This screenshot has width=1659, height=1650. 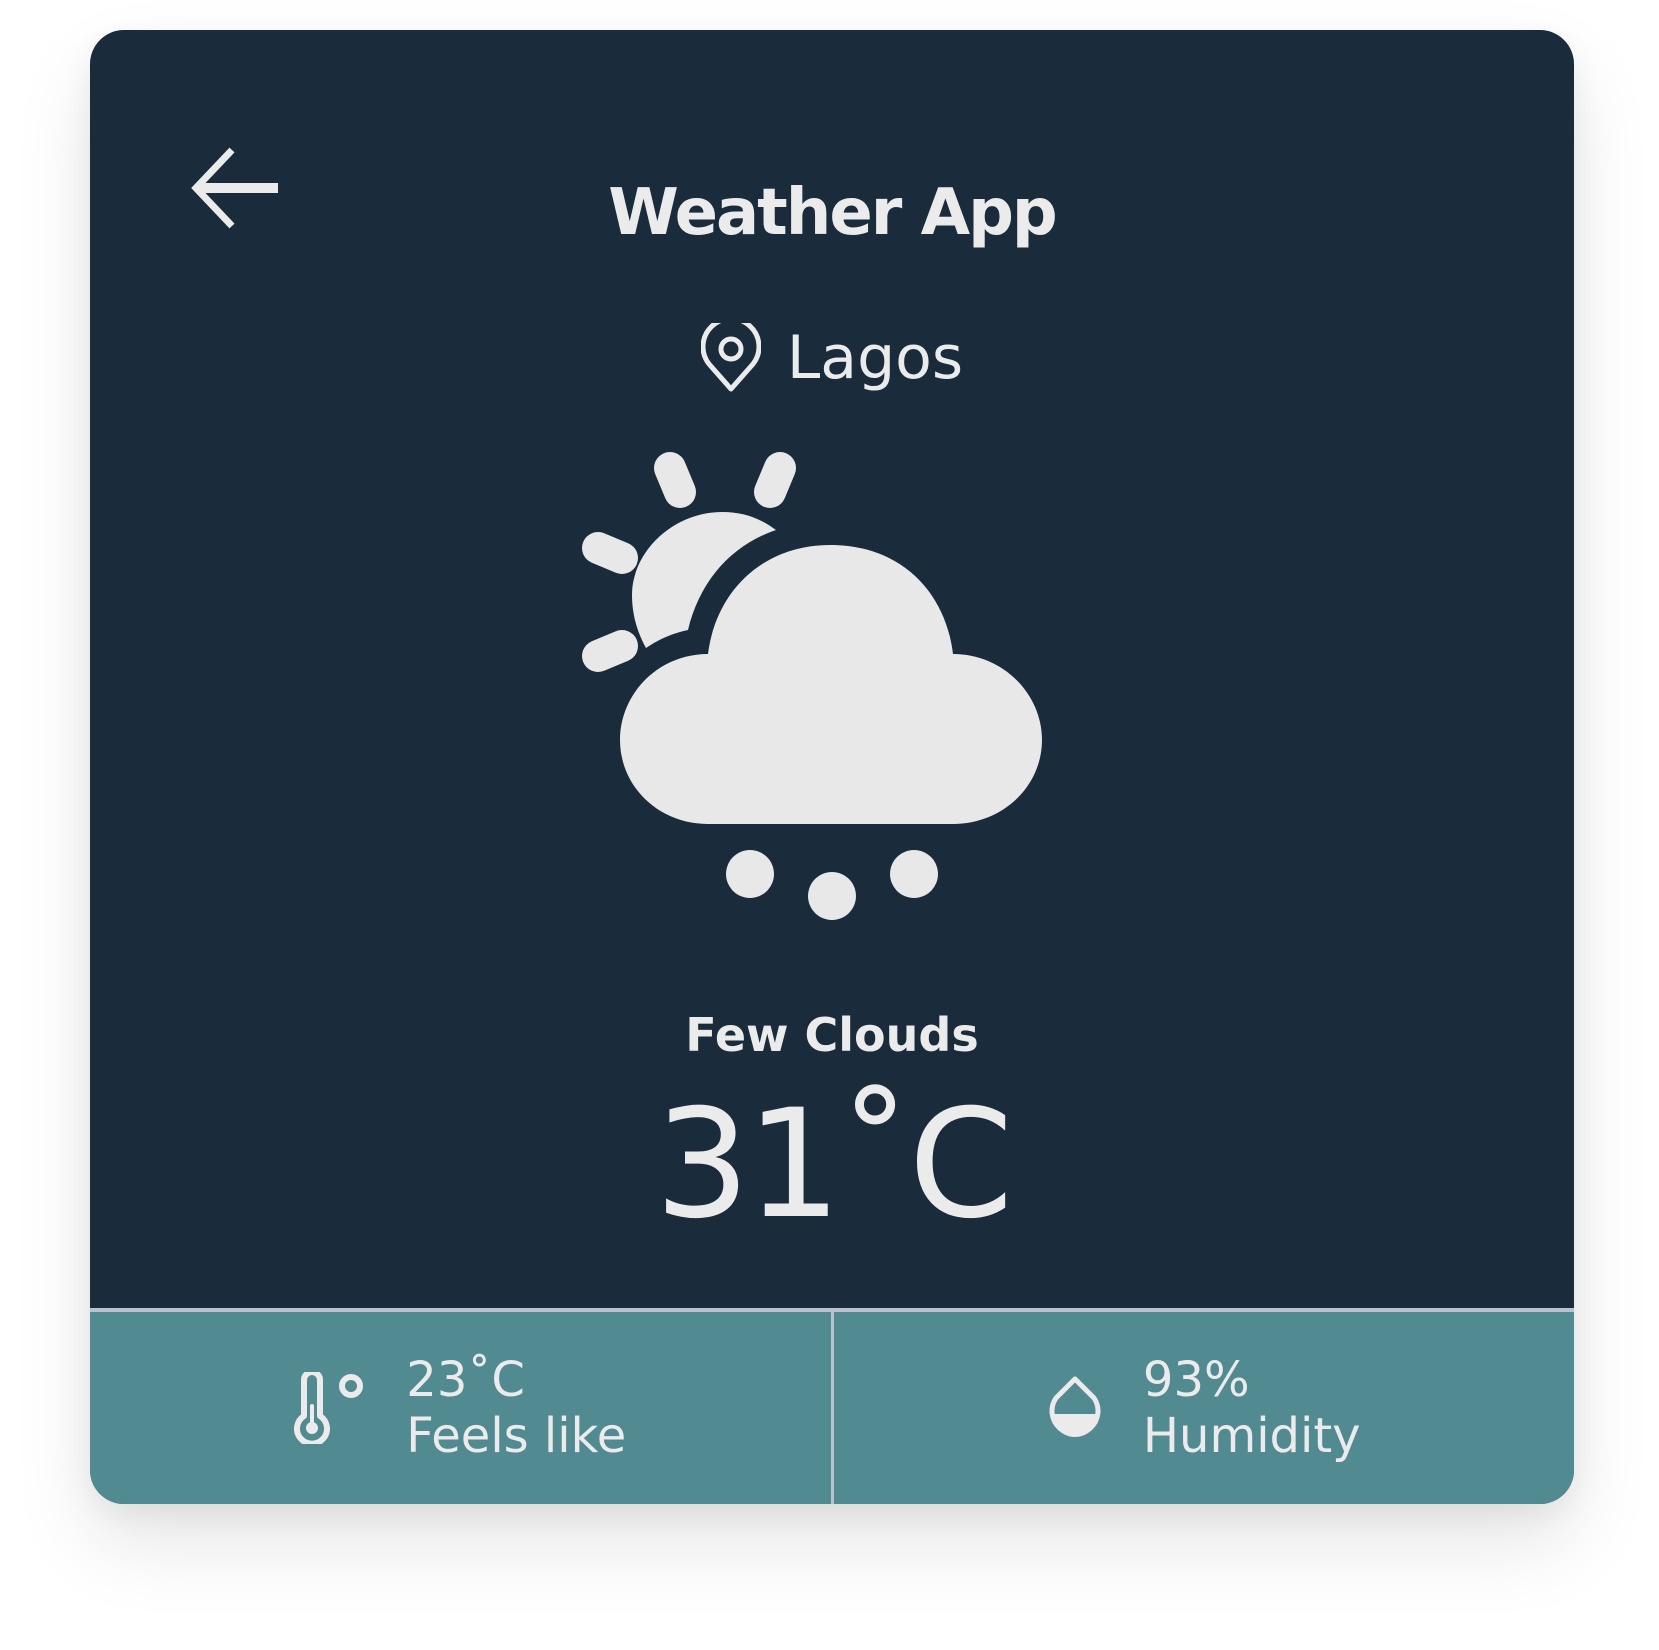 I want to click on app-title: Weather App, so click(x=832, y=213).